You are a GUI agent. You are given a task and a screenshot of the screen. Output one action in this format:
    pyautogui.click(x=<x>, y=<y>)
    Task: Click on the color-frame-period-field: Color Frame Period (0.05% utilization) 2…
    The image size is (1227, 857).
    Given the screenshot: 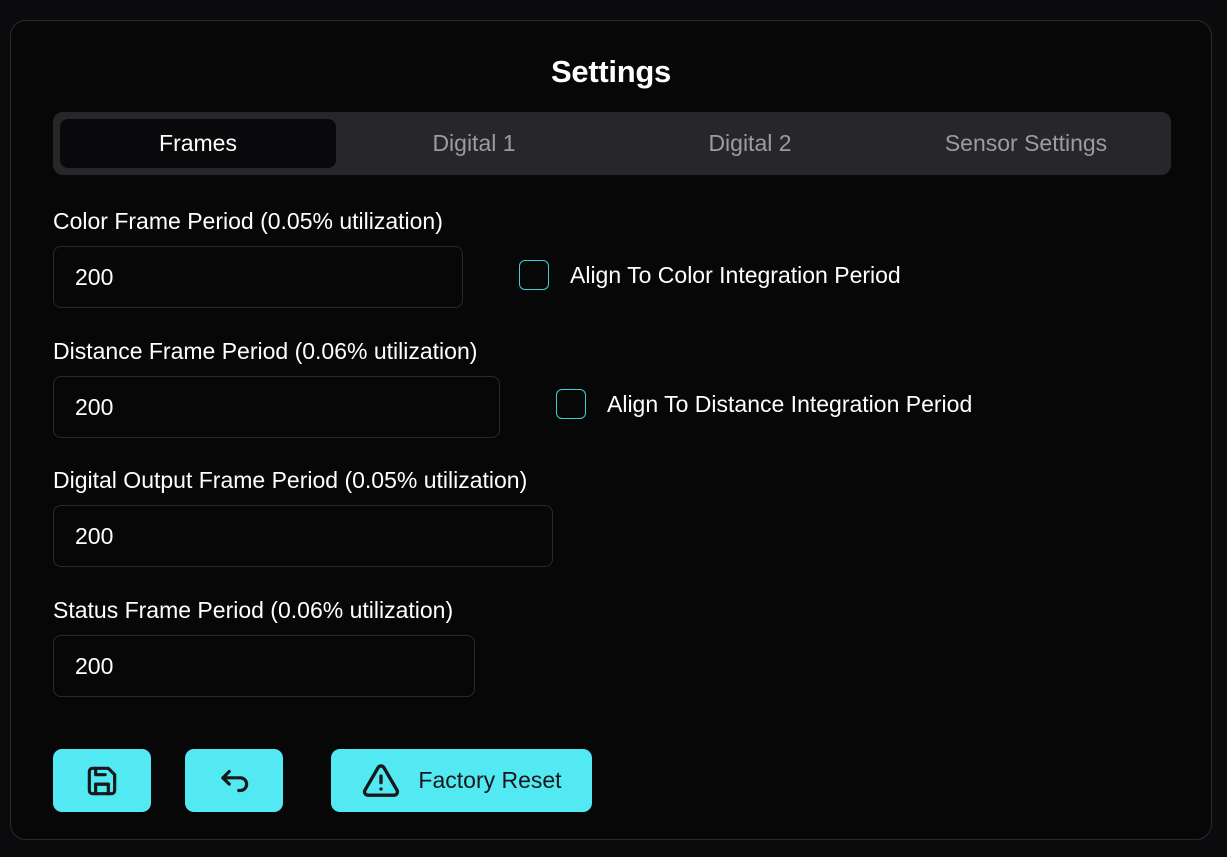 What is the action you would take?
    pyautogui.click(x=258, y=257)
    